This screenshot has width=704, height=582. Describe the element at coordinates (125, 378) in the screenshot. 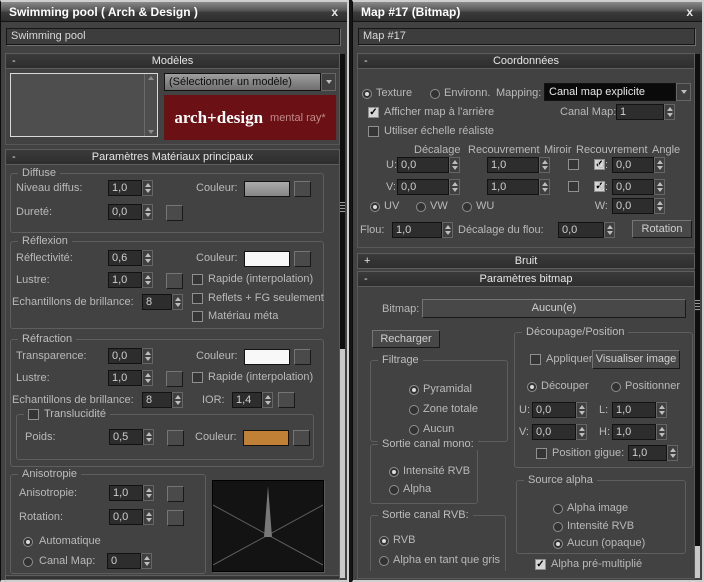

I see `refraction-lustre-value: 1,0` at that location.